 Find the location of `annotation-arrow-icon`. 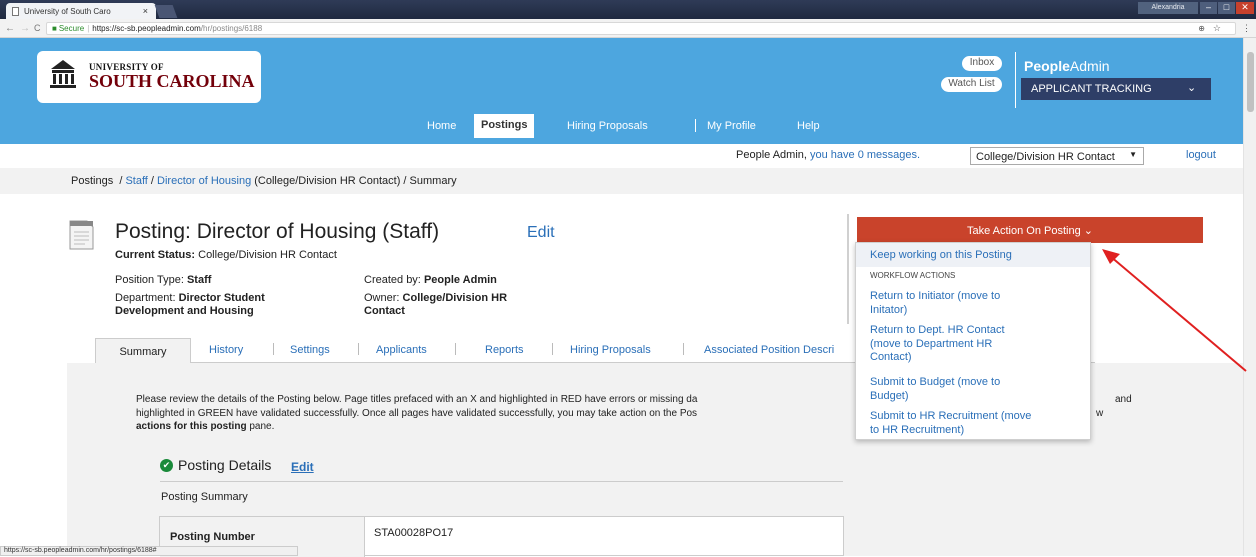

annotation-arrow-icon is located at coordinates (1174, 310).